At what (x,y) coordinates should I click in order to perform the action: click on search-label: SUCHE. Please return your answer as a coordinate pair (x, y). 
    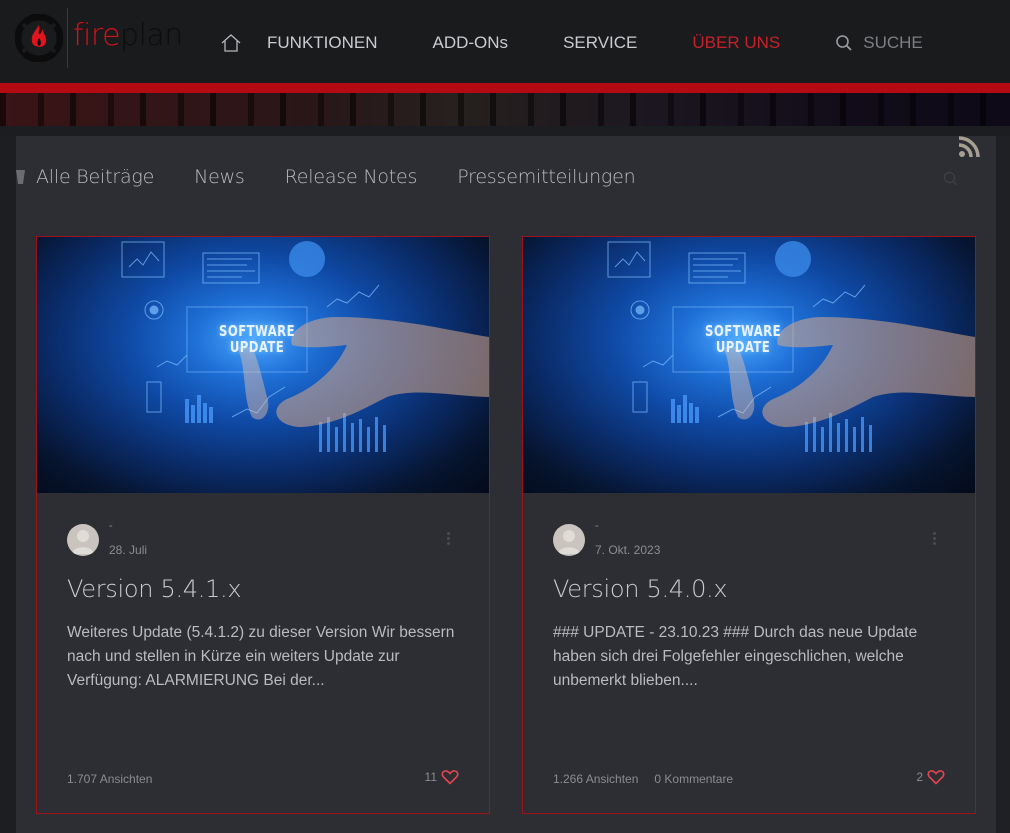
    Looking at the image, I should click on (893, 42).